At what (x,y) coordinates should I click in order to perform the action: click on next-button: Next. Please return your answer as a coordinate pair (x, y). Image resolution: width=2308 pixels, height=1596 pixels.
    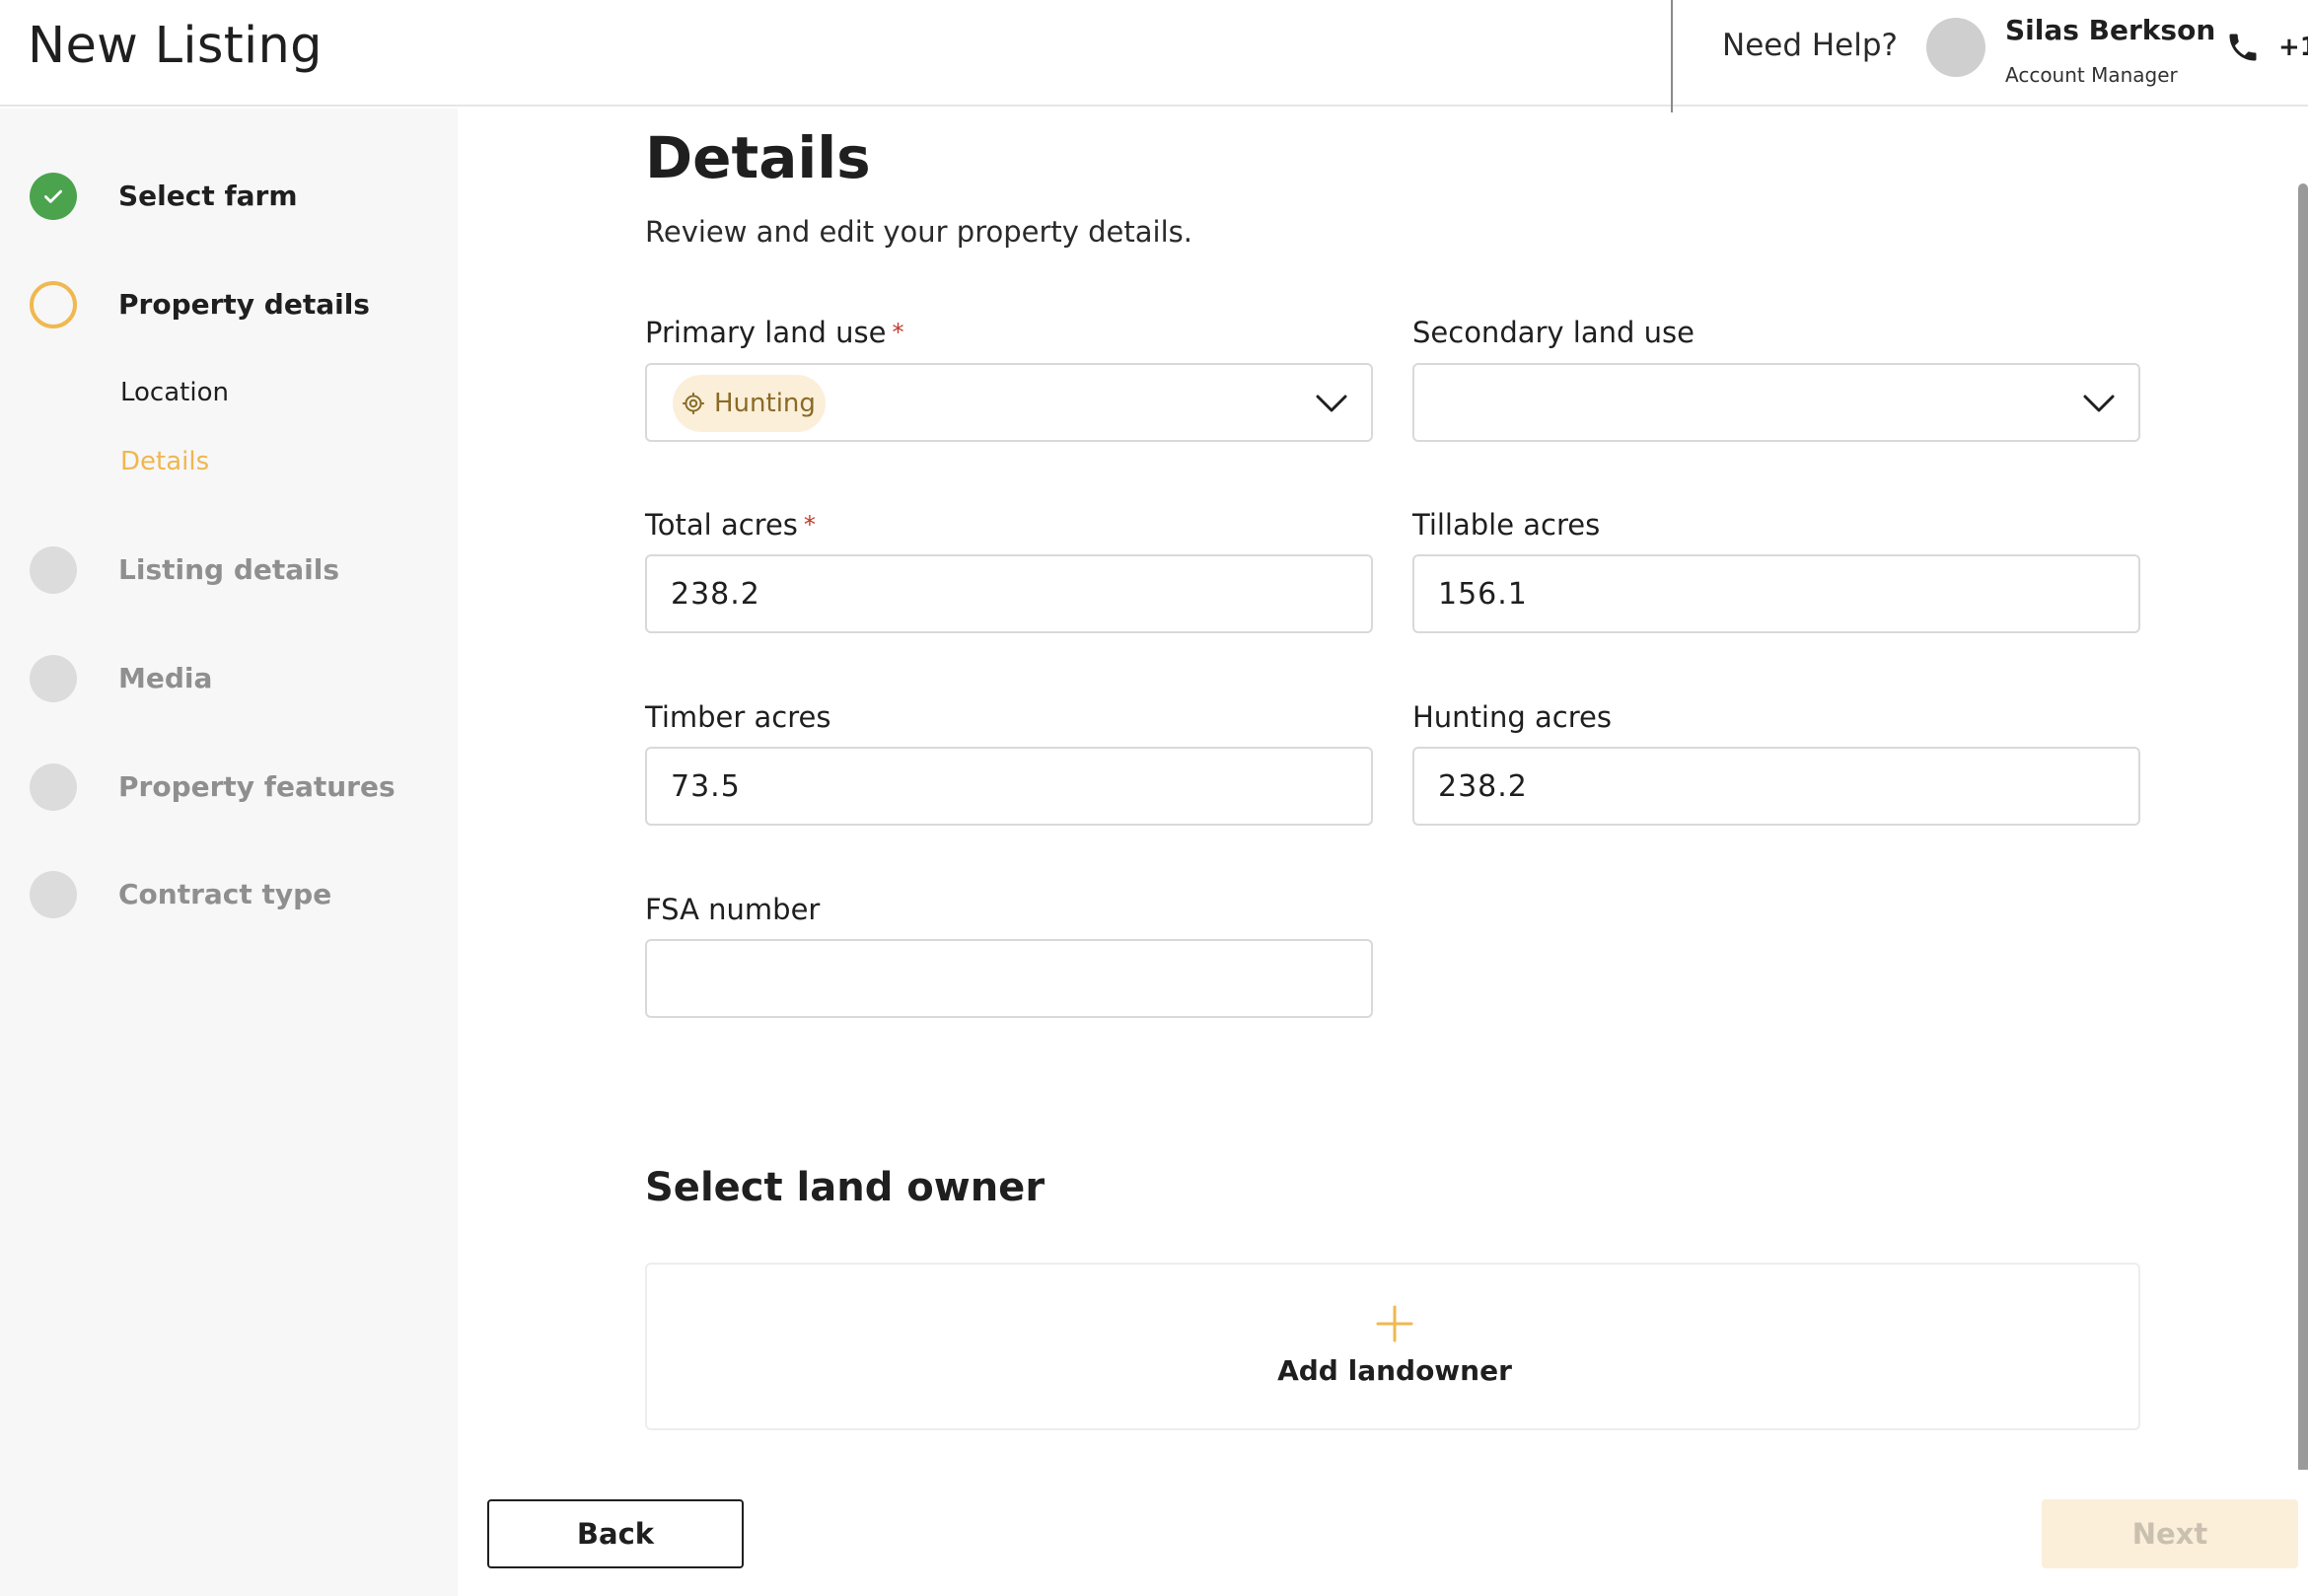
    Looking at the image, I should click on (2170, 1533).